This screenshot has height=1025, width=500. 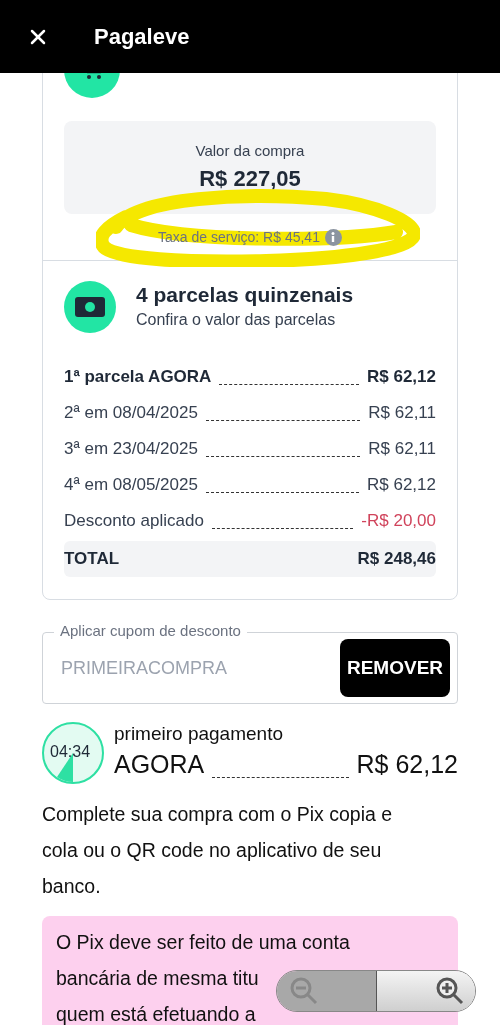 I want to click on zoom-control, so click(x=376, y=991).